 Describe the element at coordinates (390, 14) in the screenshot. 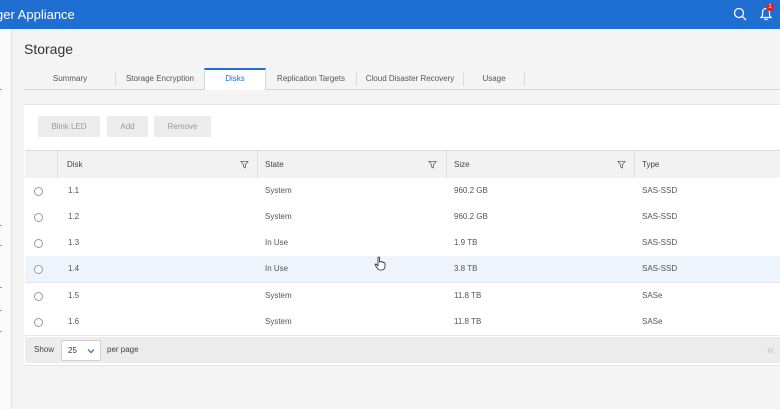

I see `top-bar: ger Appliance 1` at that location.